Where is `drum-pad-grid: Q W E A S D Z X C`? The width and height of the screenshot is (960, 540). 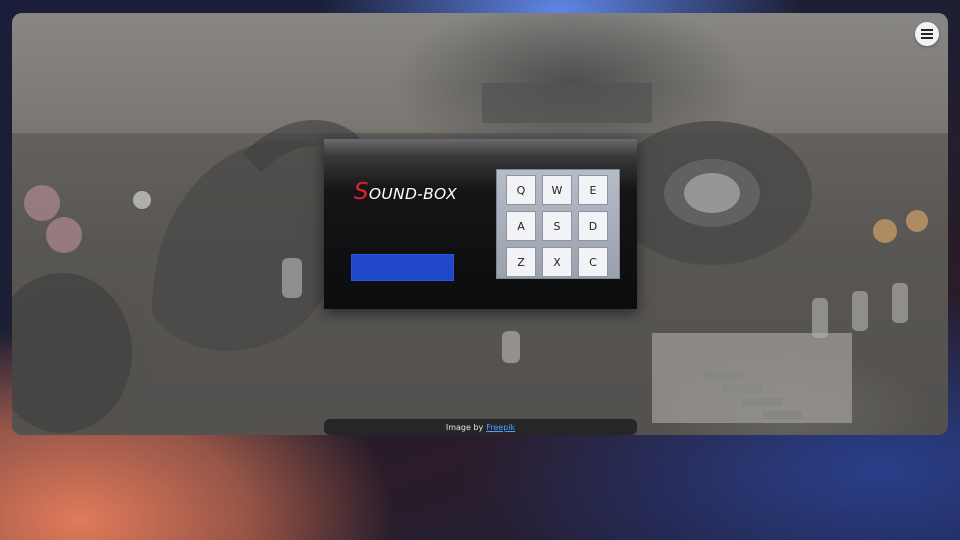 drum-pad-grid: Q W E A S D Z X C is located at coordinates (558, 224).